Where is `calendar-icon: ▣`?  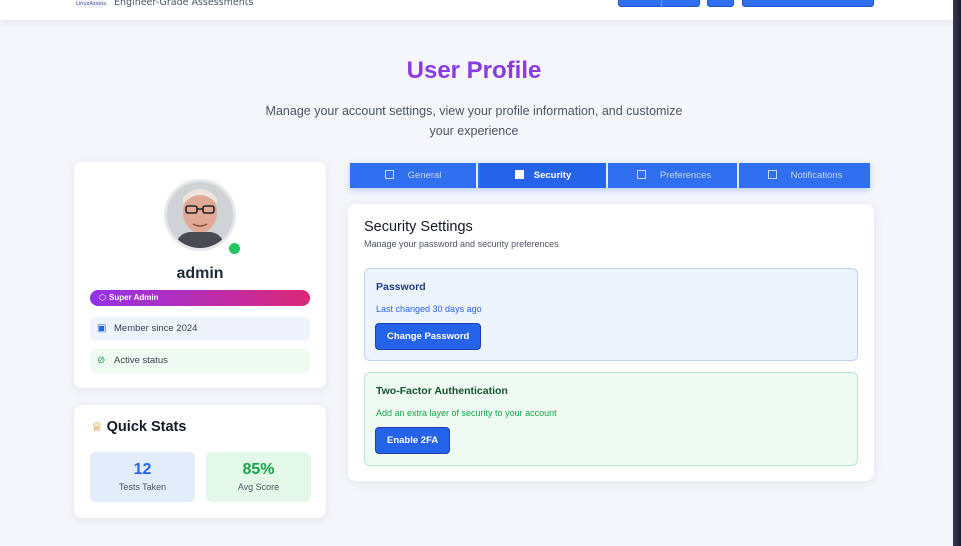 calendar-icon: ▣ is located at coordinates (102, 328).